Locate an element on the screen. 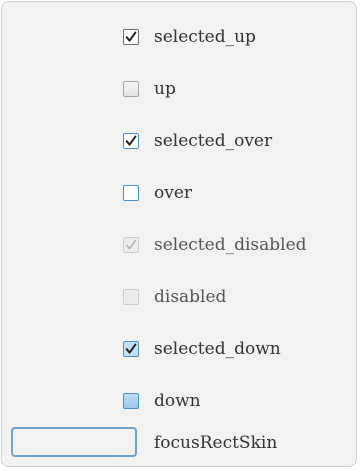 The image size is (362, 471). skin-label: selected_disabled is located at coordinates (230, 245).